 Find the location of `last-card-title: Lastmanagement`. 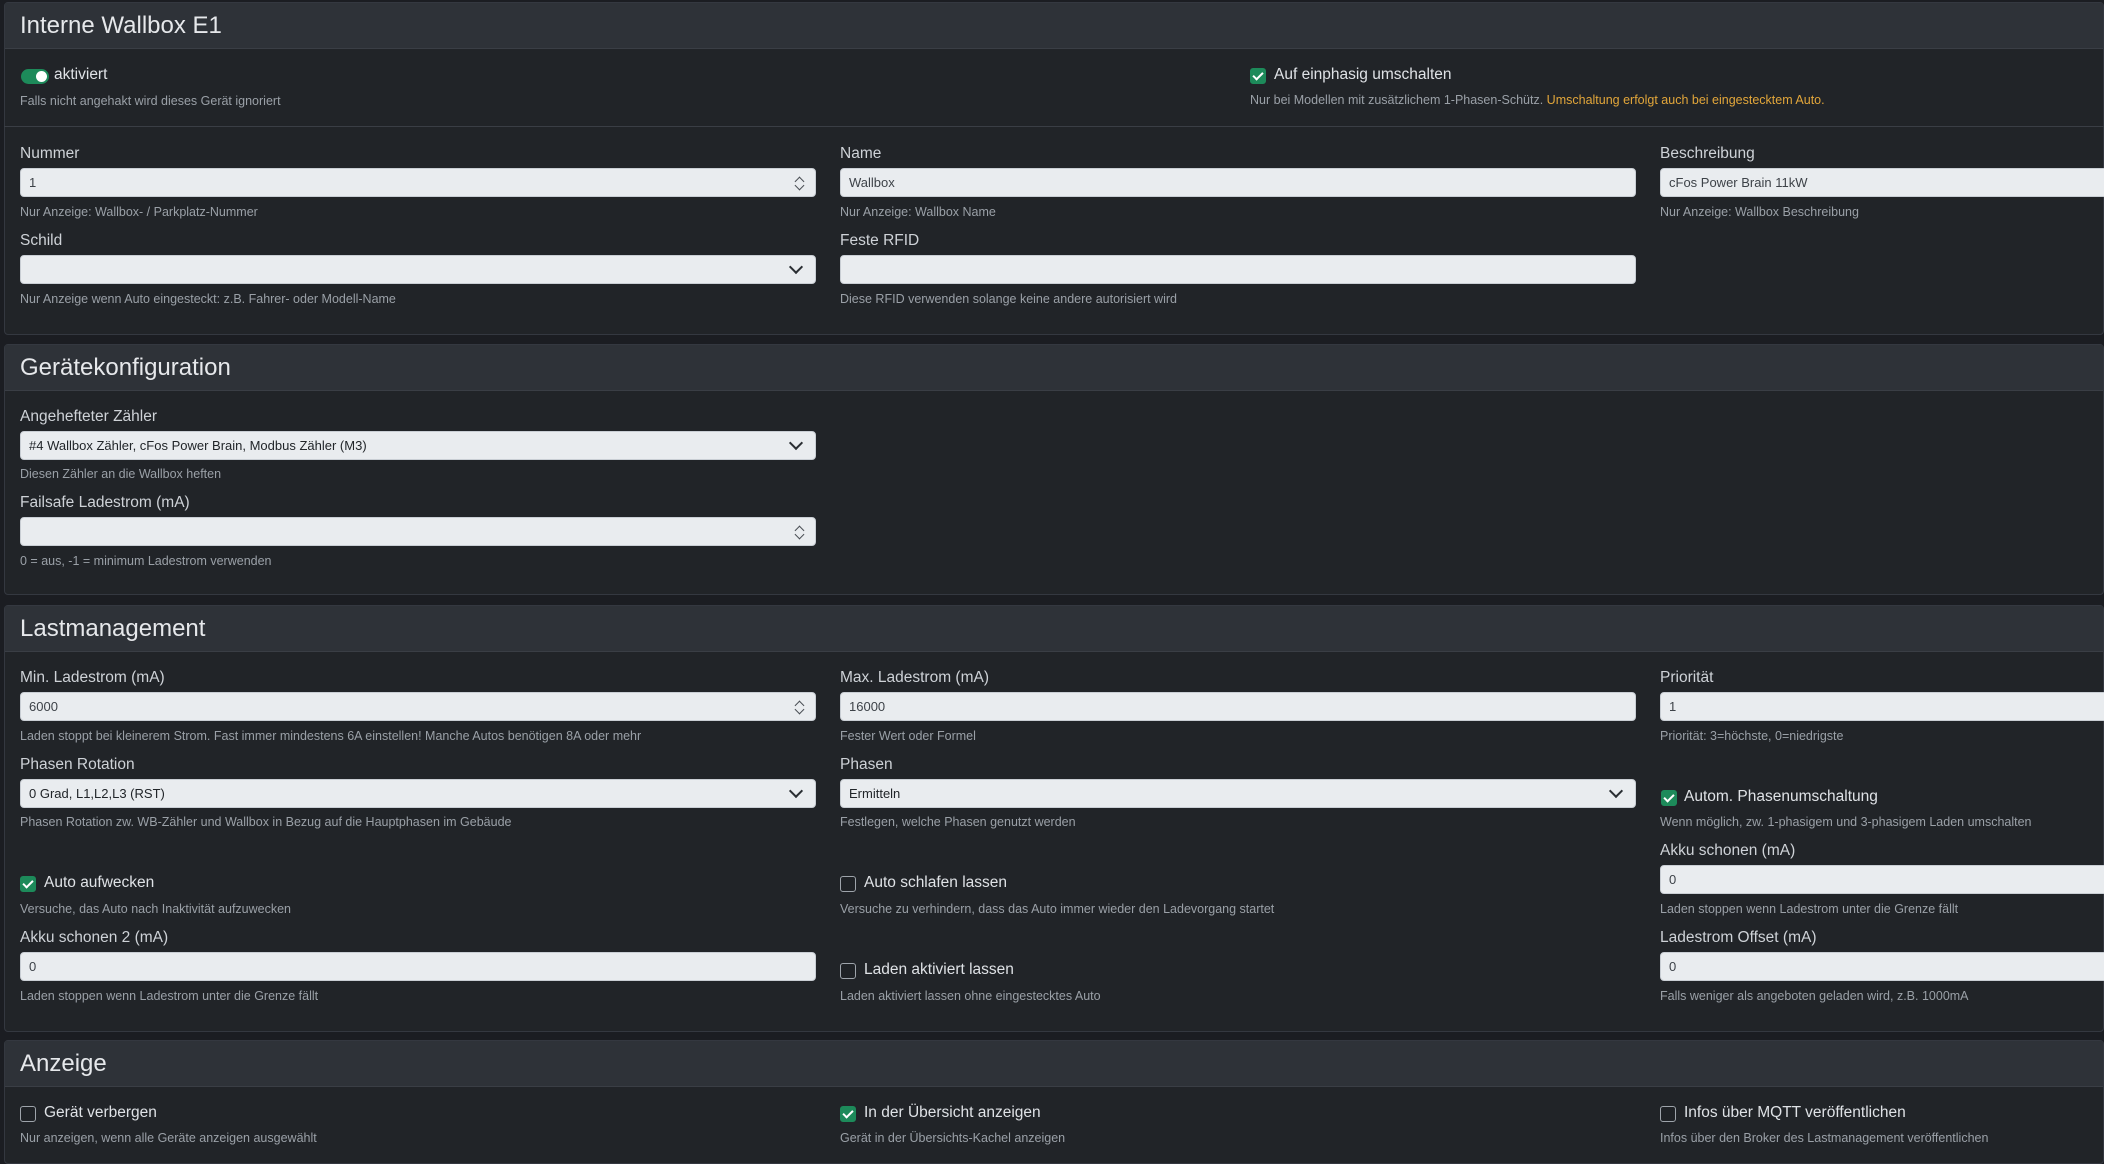

last-card-title: Lastmanagement is located at coordinates (1054, 629).